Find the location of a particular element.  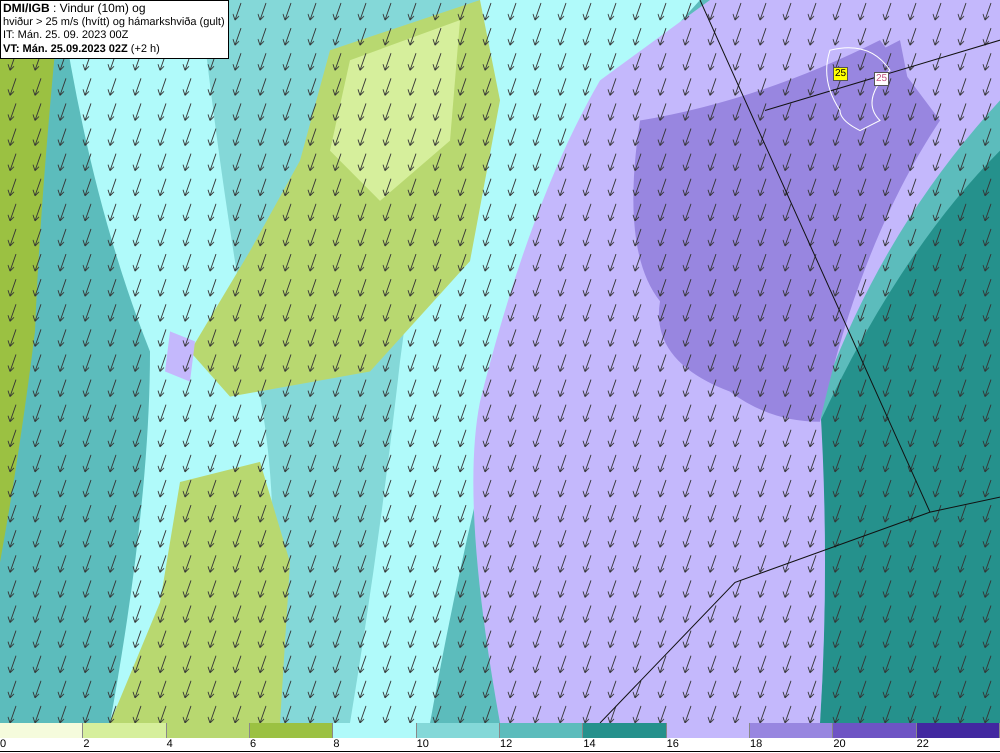

legend-label: 6 is located at coordinates (253, 744).